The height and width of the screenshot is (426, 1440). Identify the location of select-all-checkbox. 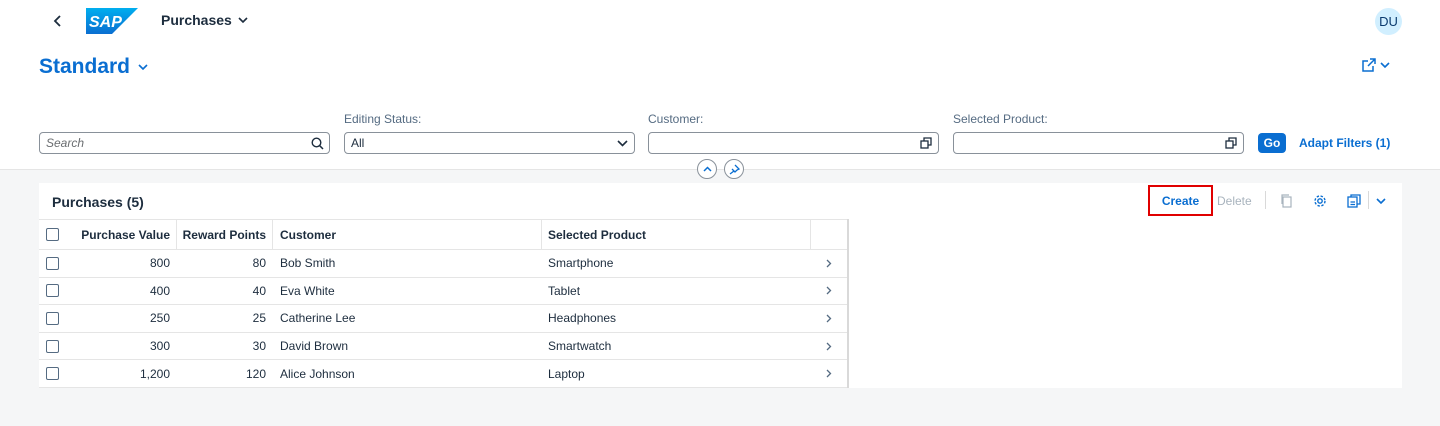
(52, 234).